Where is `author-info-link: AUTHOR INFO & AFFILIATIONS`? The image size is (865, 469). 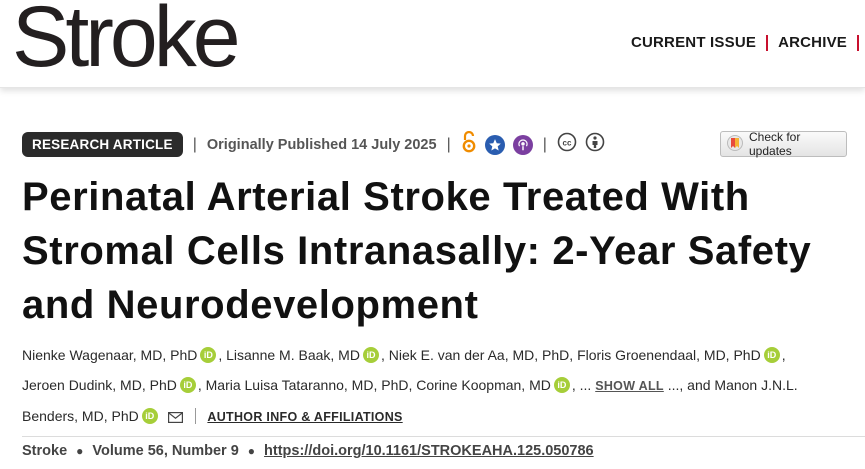
author-info-link: AUTHOR INFO & AFFILIATIONS is located at coordinates (304, 417).